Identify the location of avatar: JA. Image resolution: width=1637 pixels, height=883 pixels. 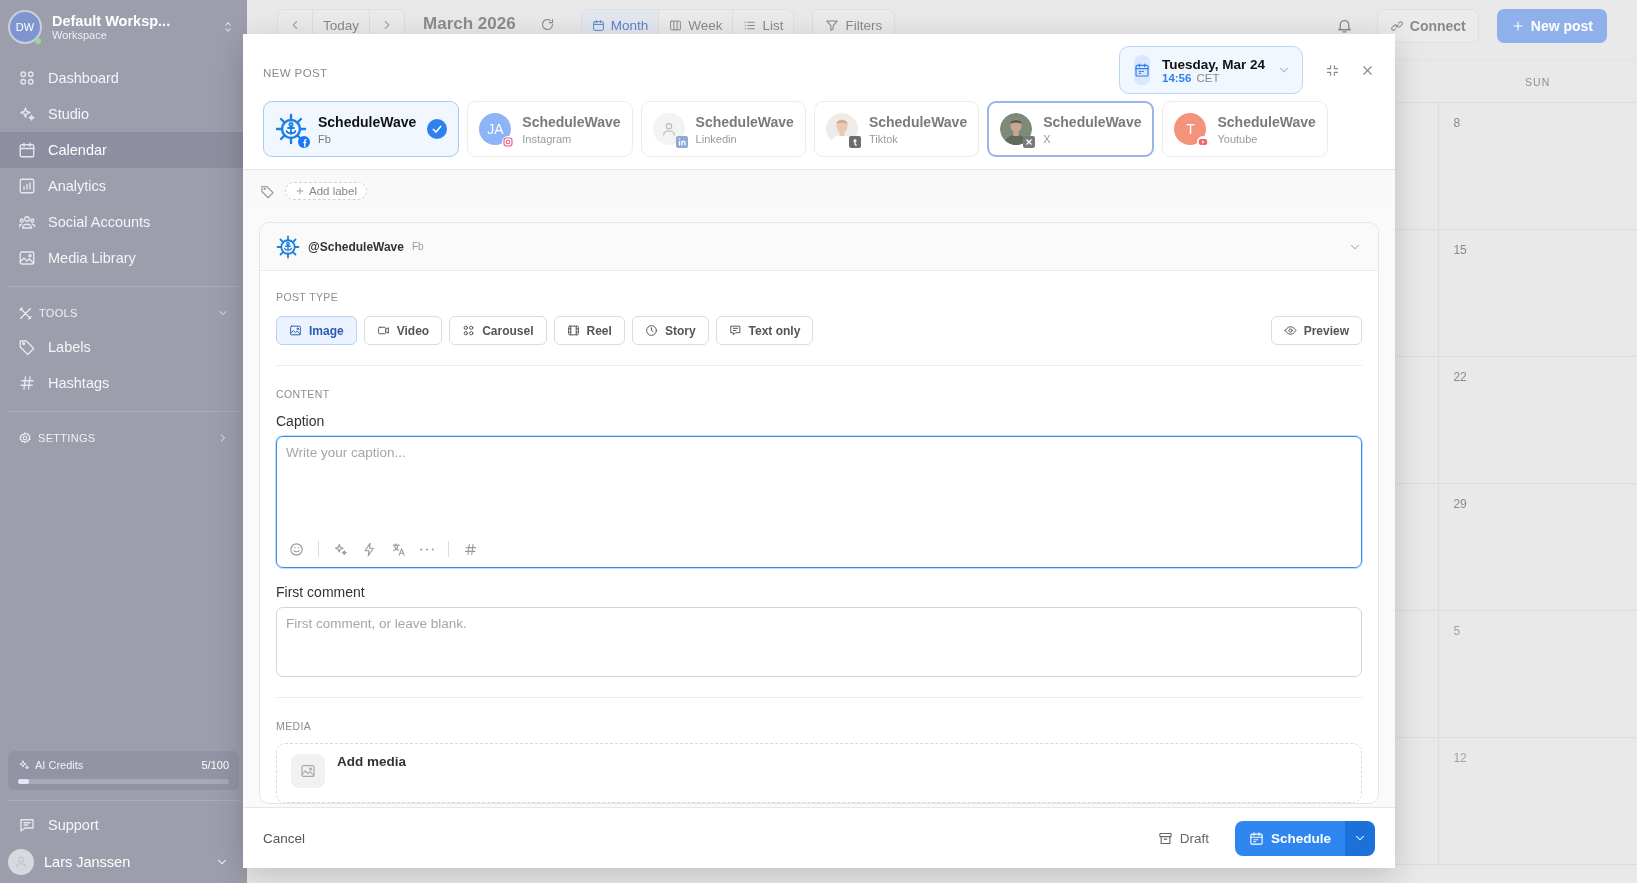
(495, 129).